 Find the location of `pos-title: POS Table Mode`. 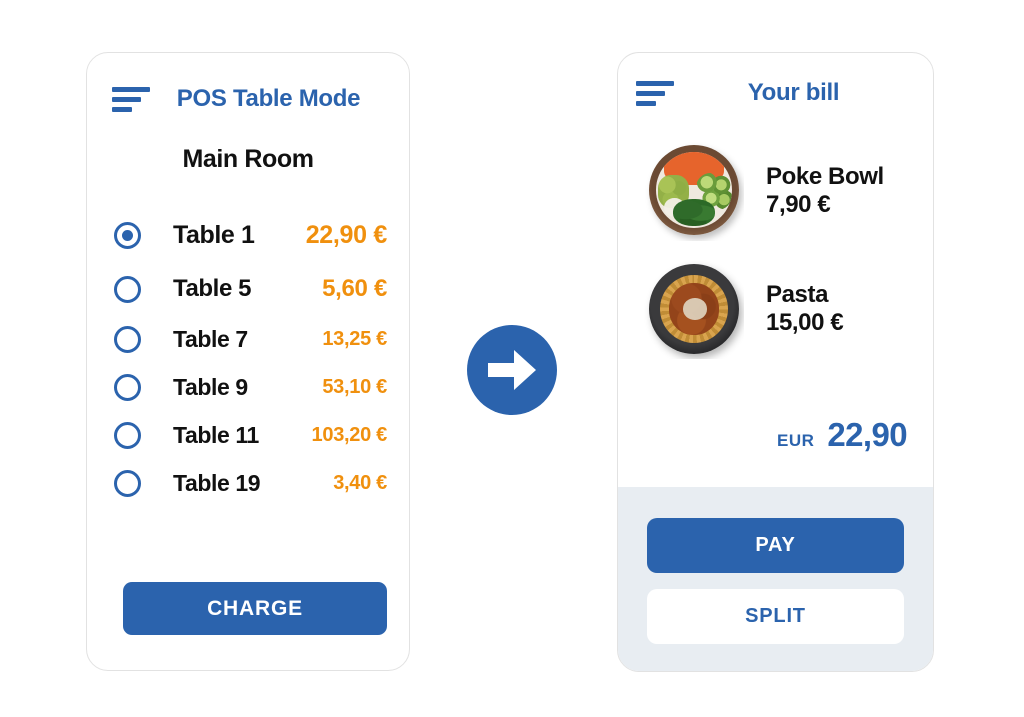

pos-title: POS Table Mode is located at coordinates (268, 98).